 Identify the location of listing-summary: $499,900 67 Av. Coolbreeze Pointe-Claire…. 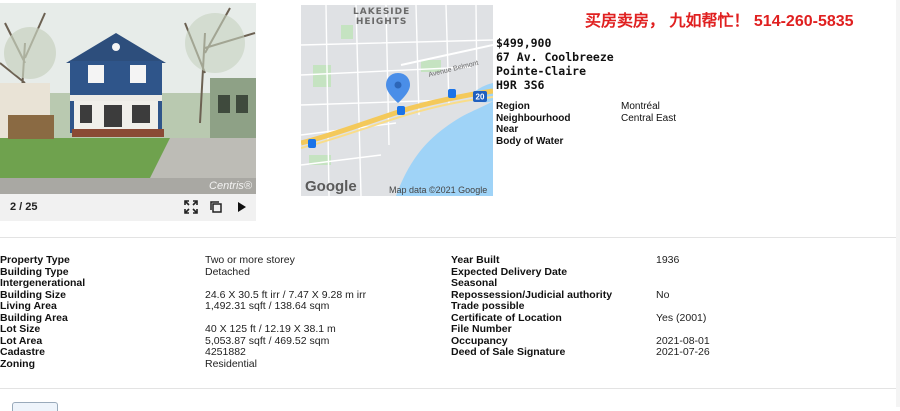
(555, 64).